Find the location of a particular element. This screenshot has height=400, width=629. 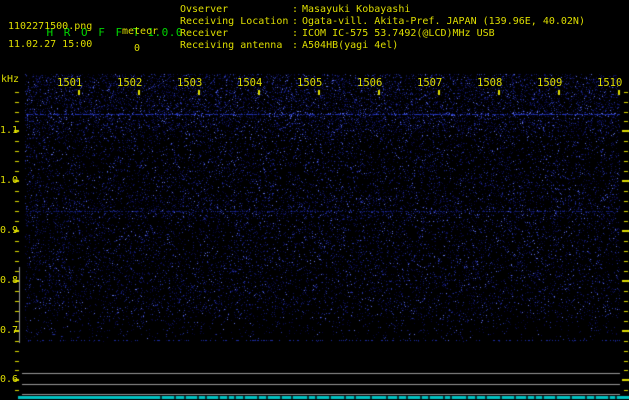

info-row-observer: Ovserver: Masayuki Kobayashi is located at coordinates (382, 10).